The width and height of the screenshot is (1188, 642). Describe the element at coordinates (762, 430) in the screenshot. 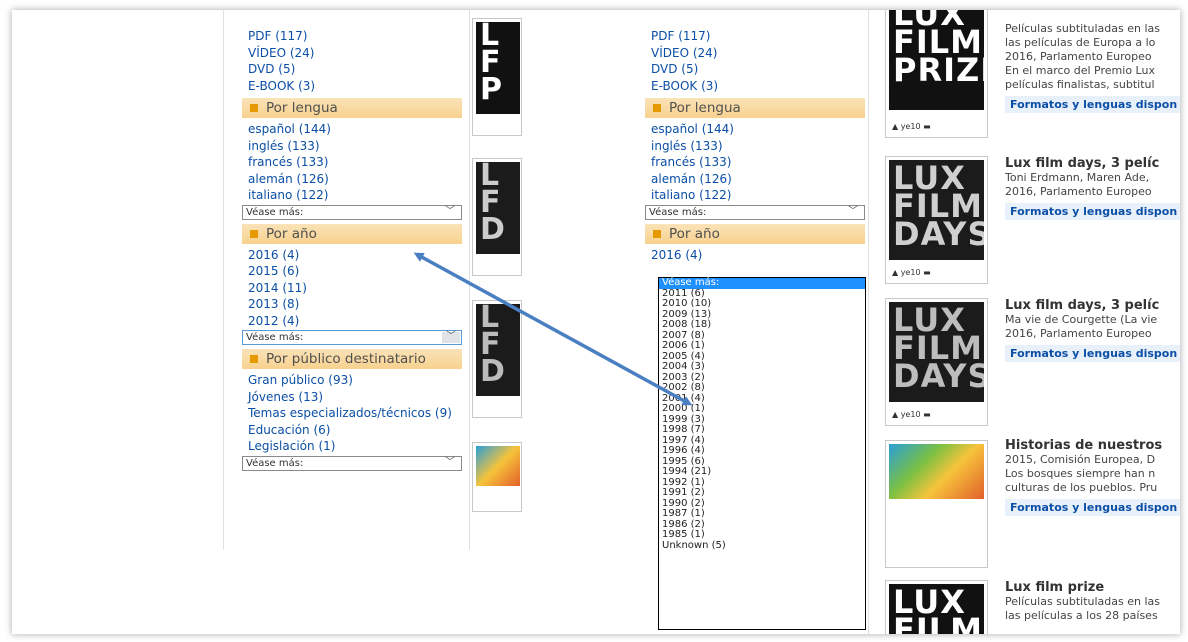

I see `year-dropdown-option: 1998 (7)` at that location.